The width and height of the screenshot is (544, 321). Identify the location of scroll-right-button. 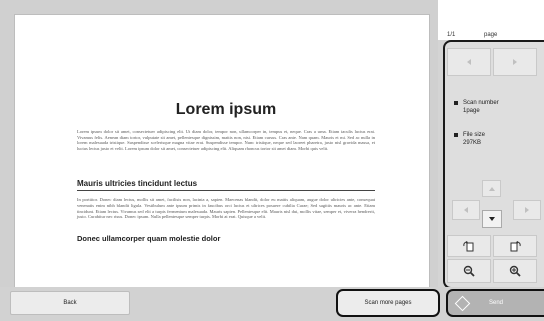
(527, 210).